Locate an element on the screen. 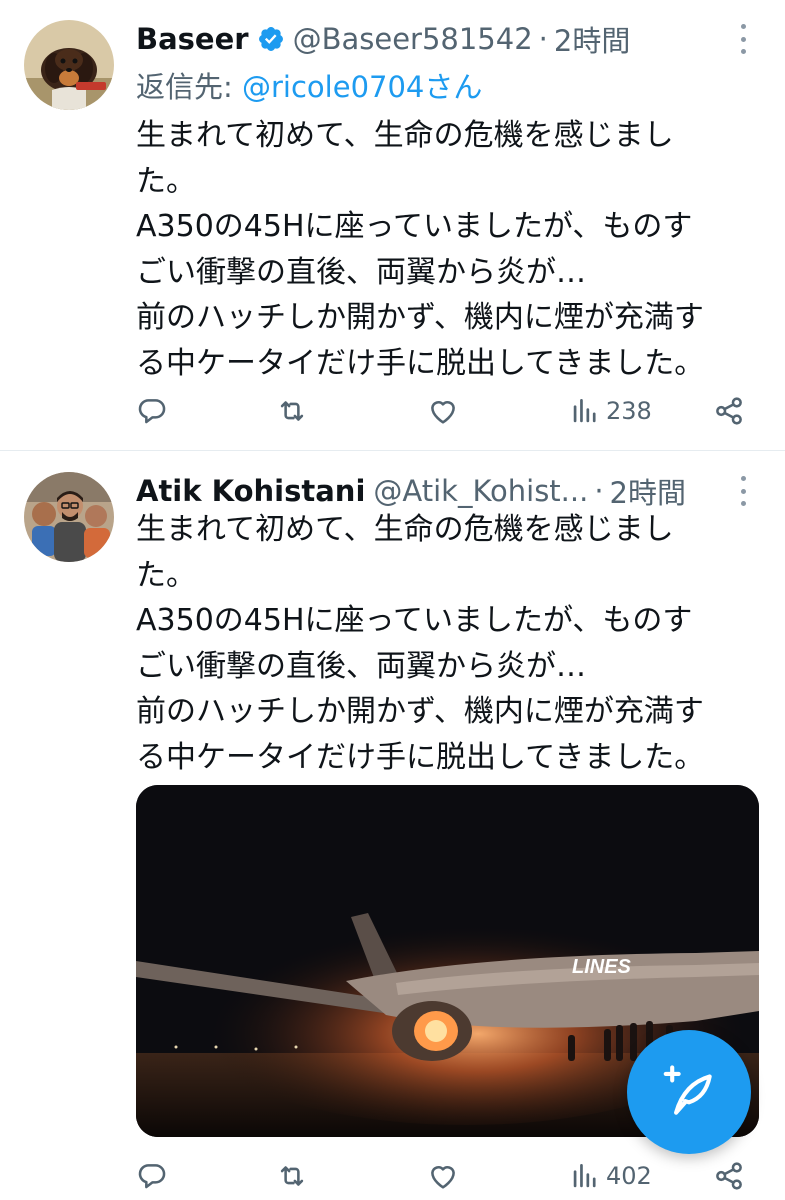 This screenshot has height=1200, width=785. views-button: 402 is located at coordinates (610, 1176).